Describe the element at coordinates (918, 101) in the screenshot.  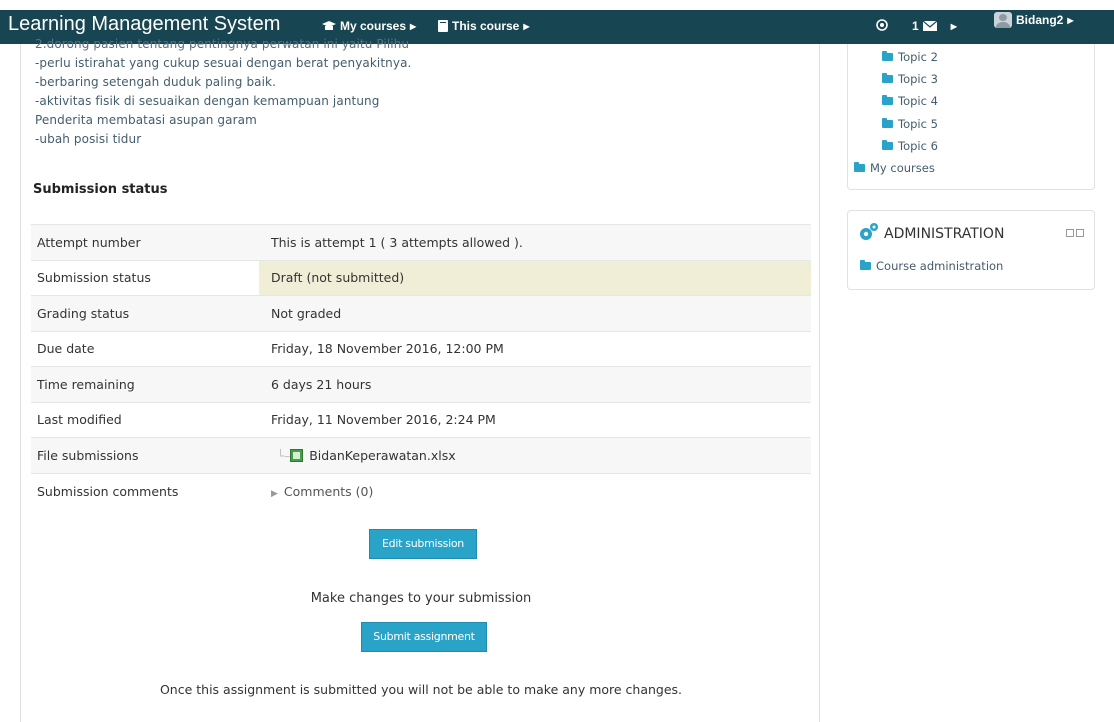
I see `sidebar-item-label: Topic 4` at that location.